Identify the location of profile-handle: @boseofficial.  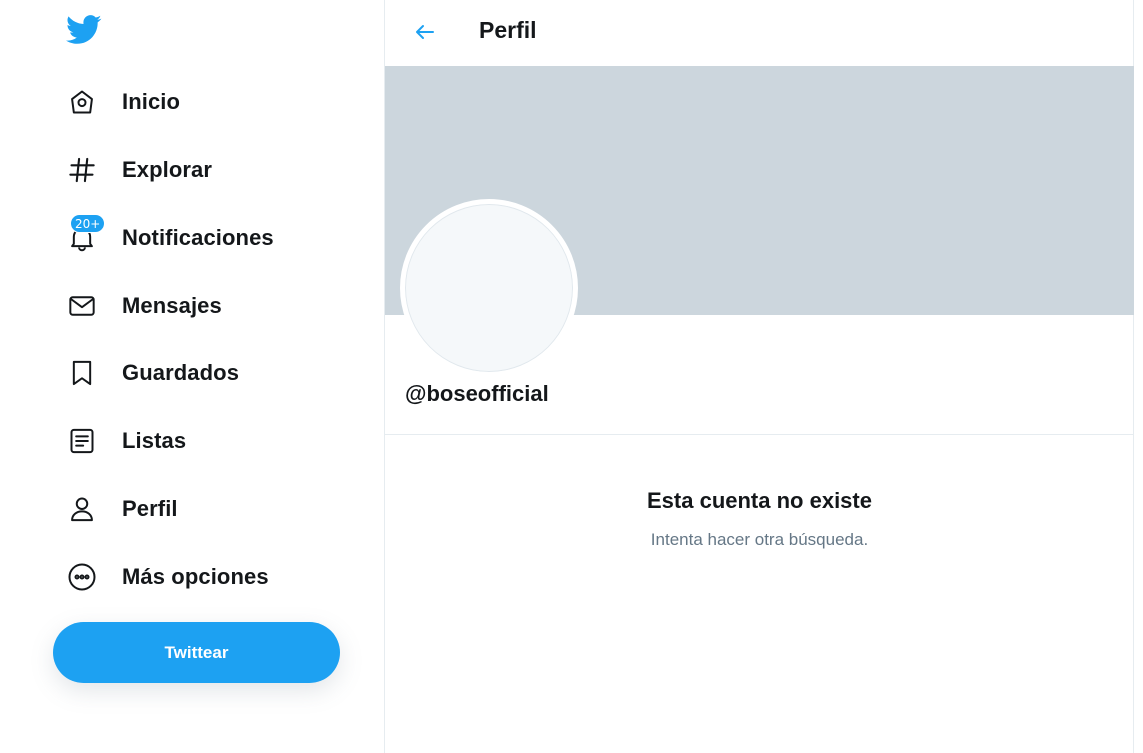
(477, 393).